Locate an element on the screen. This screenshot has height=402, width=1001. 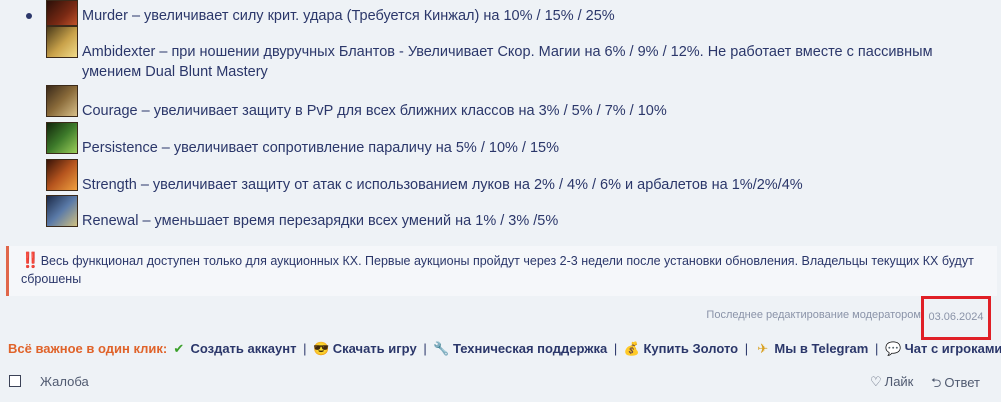
reply-arrow-icon: ⮌ is located at coordinates (936, 382).